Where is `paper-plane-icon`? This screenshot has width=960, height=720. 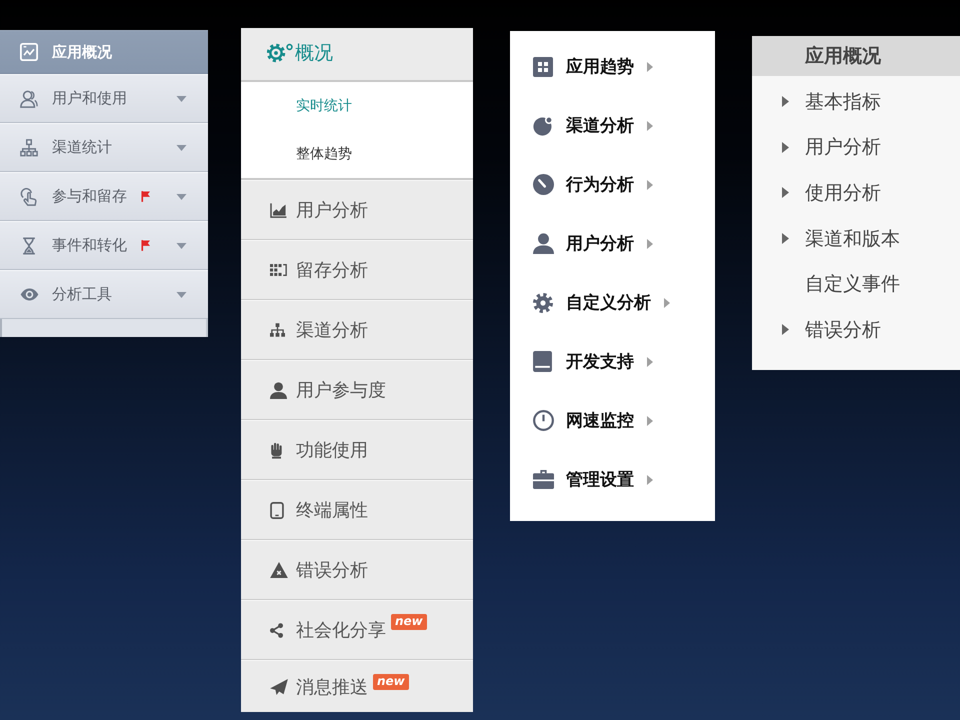
paper-plane-icon is located at coordinates (279, 686).